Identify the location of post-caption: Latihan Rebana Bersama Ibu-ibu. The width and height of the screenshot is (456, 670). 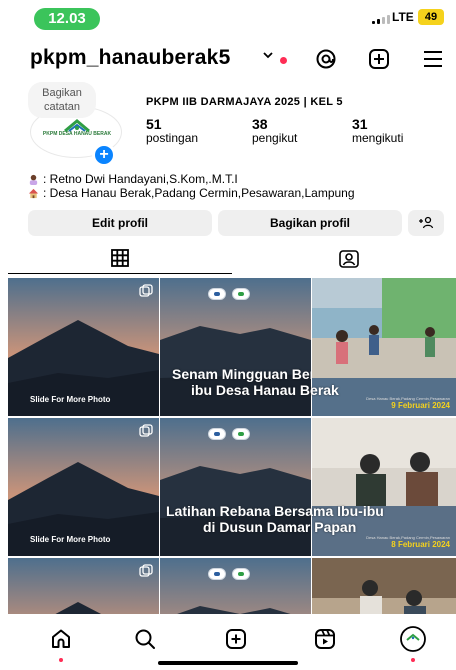
(275, 511).